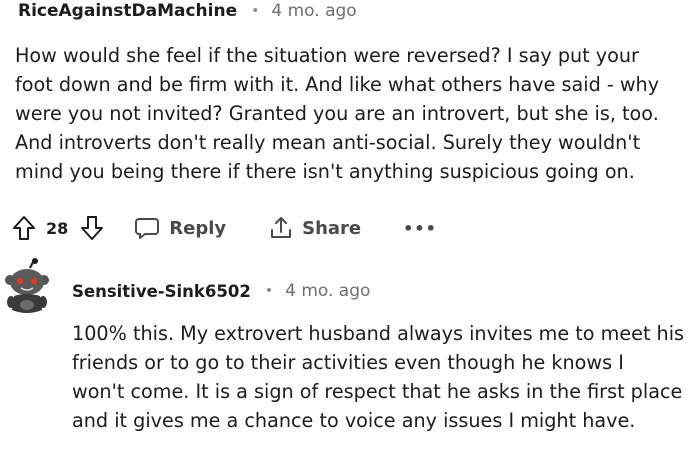 This screenshot has height=455, width=700. What do you see at coordinates (92, 228) in the screenshot?
I see `downvote-icon` at bounding box center [92, 228].